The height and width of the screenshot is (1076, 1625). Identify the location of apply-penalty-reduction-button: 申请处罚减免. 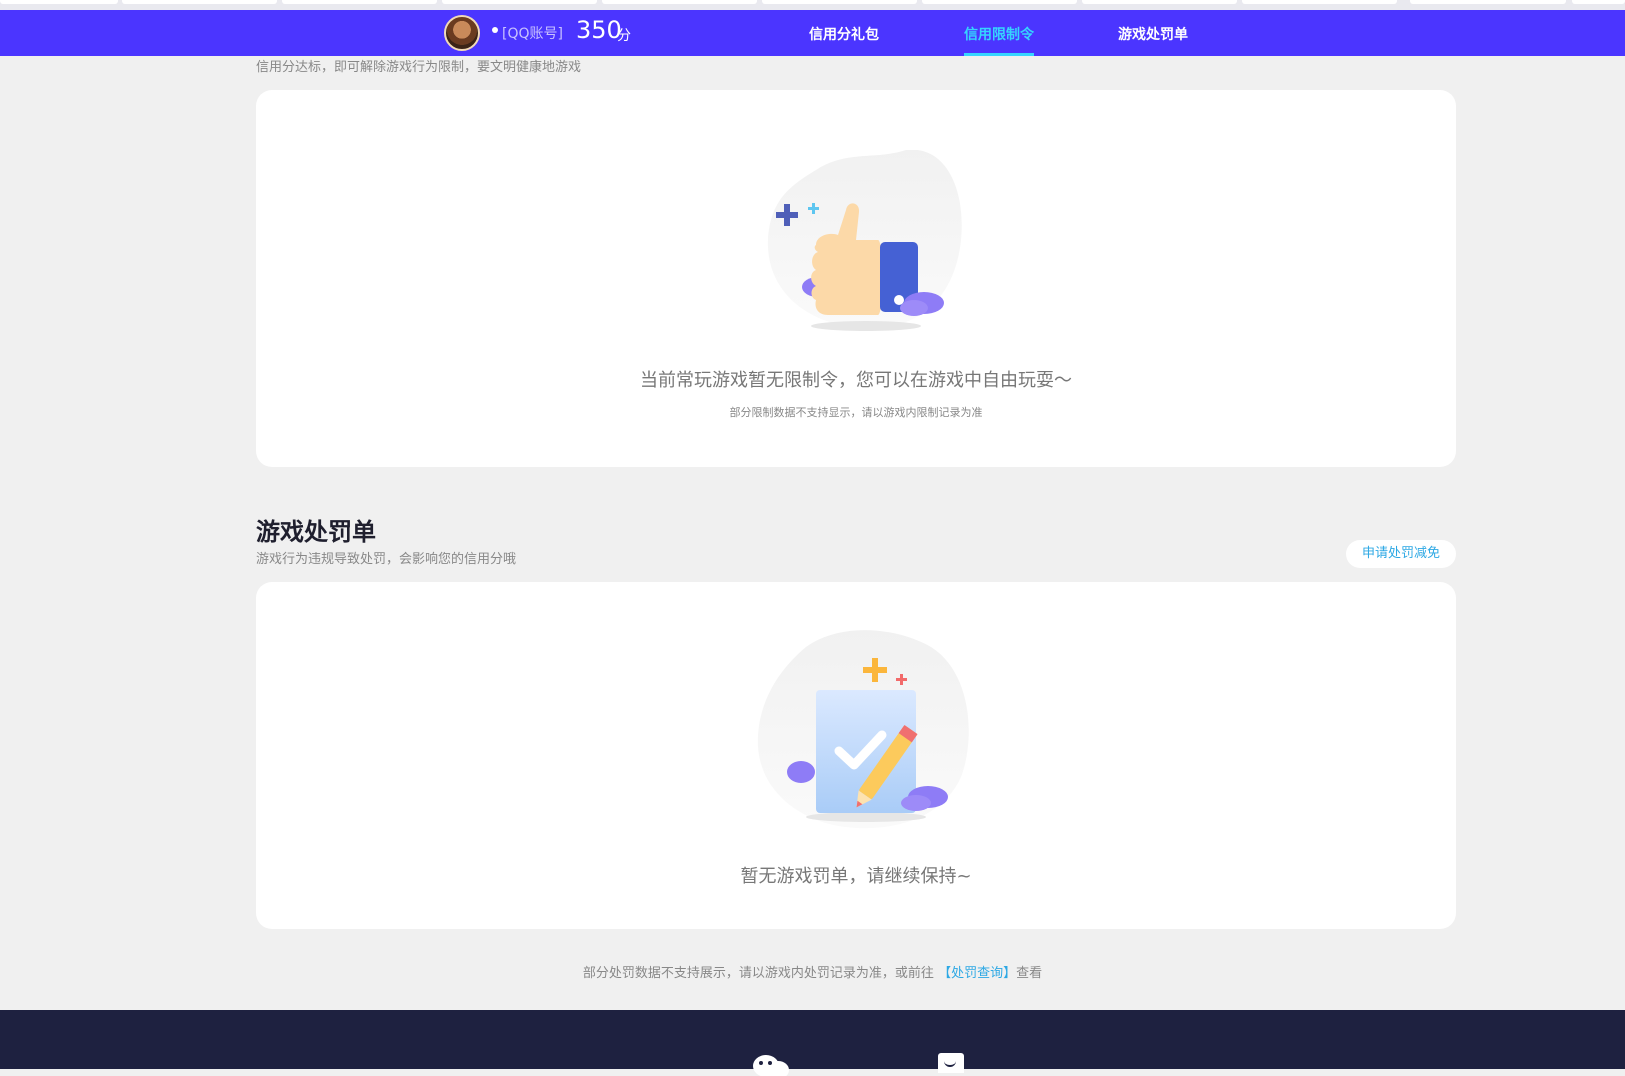
(1401, 554).